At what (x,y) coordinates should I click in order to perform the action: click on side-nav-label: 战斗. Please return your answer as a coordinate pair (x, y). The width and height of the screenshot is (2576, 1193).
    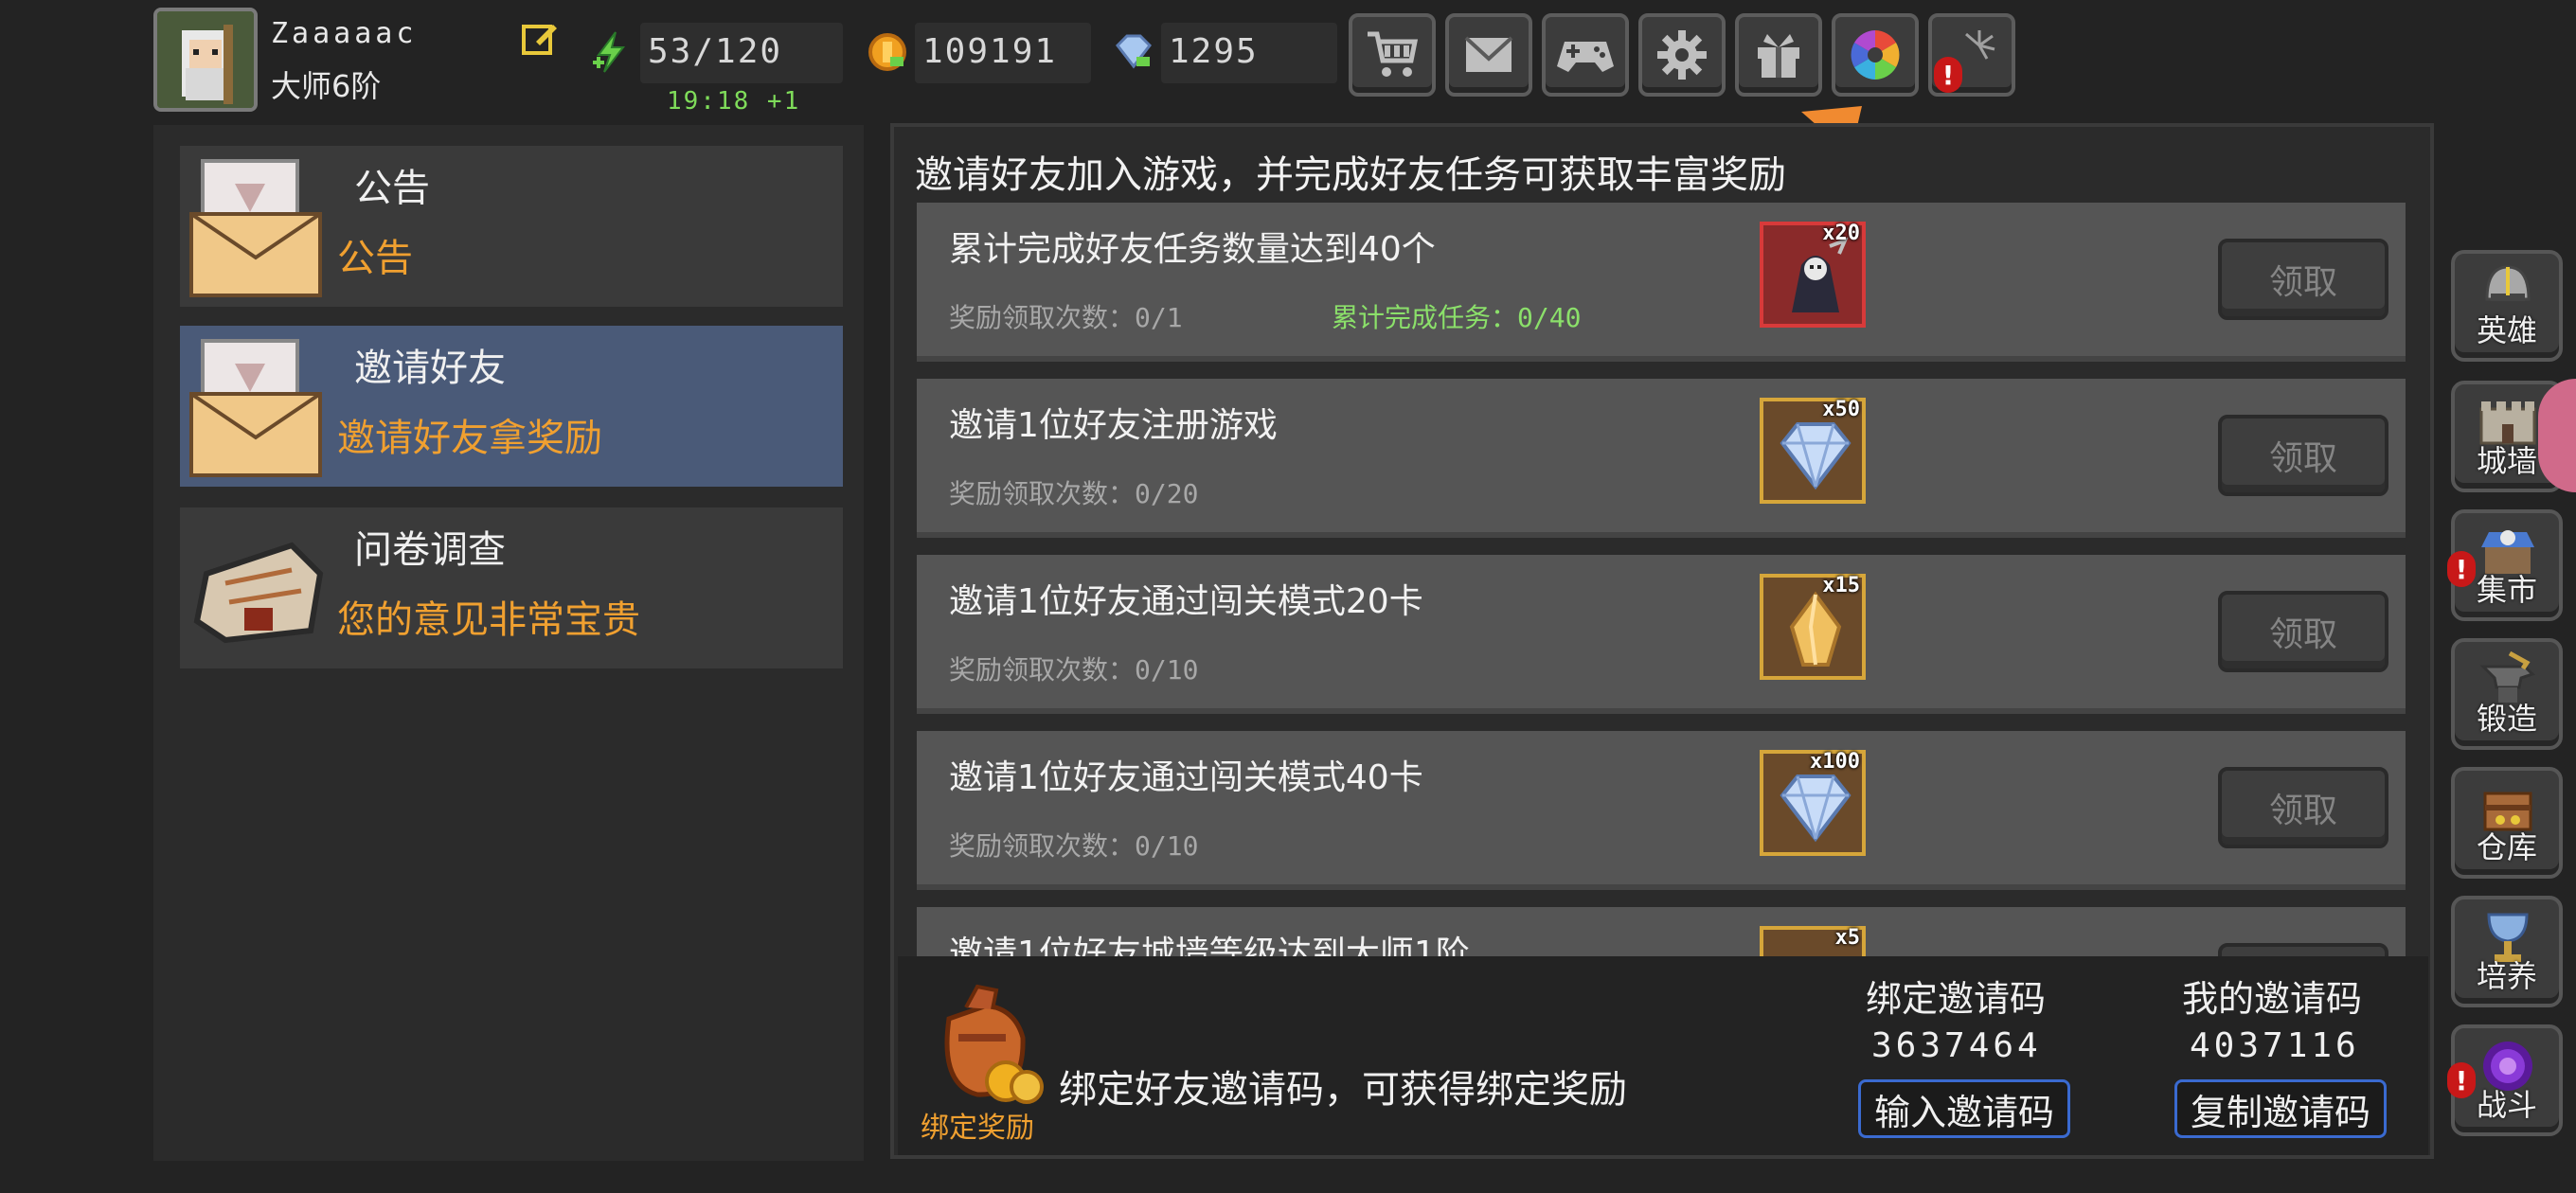
    Looking at the image, I should click on (2506, 1105).